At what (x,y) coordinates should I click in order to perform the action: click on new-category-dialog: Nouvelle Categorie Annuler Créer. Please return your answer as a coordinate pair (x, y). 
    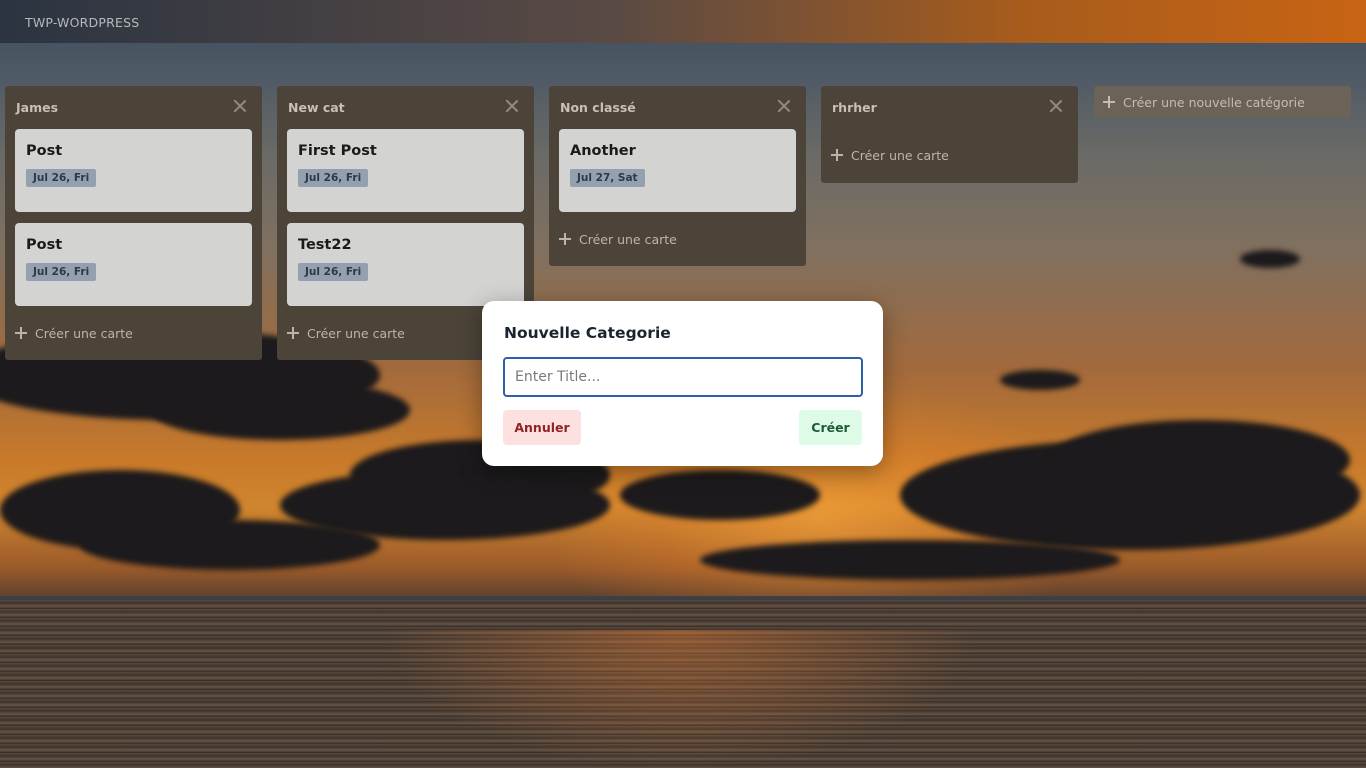
    Looking at the image, I should click on (682, 383).